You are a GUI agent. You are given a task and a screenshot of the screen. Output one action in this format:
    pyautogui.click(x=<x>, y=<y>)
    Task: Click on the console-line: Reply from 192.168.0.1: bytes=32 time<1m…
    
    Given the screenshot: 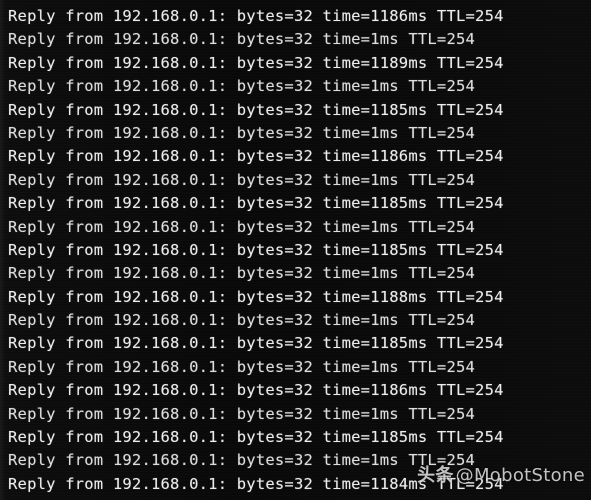 What is the action you would take?
    pyautogui.click(x=295, y=498)
    